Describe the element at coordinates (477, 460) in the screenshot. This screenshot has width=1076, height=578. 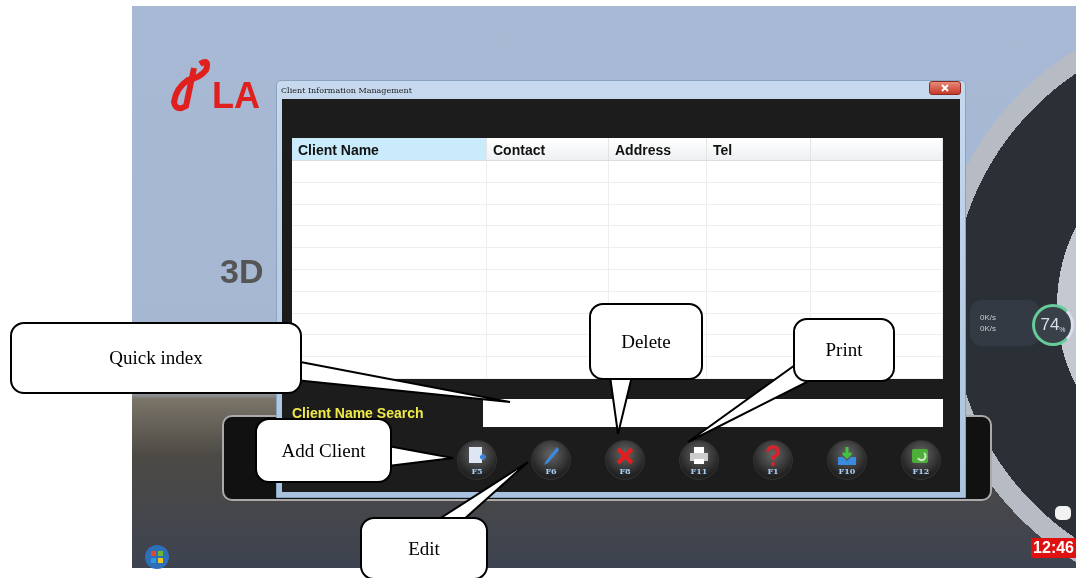
I see `add-button: F5` at that location.